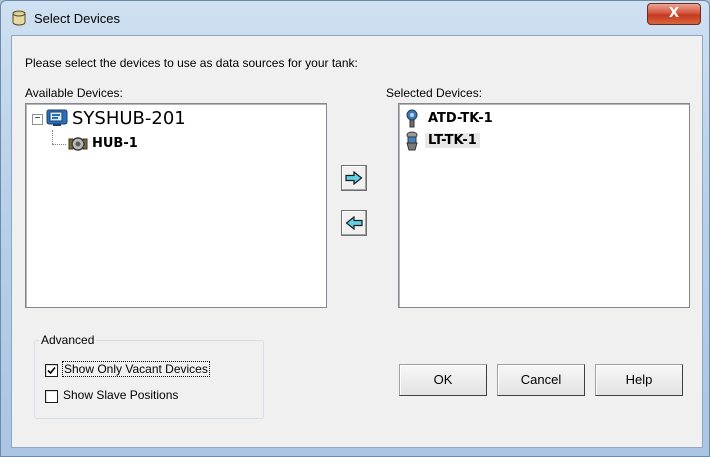  Describe the element at coordinates (115, 143) in the screenshot. I see `tree-node-hub-1: HUB-1` at that location.